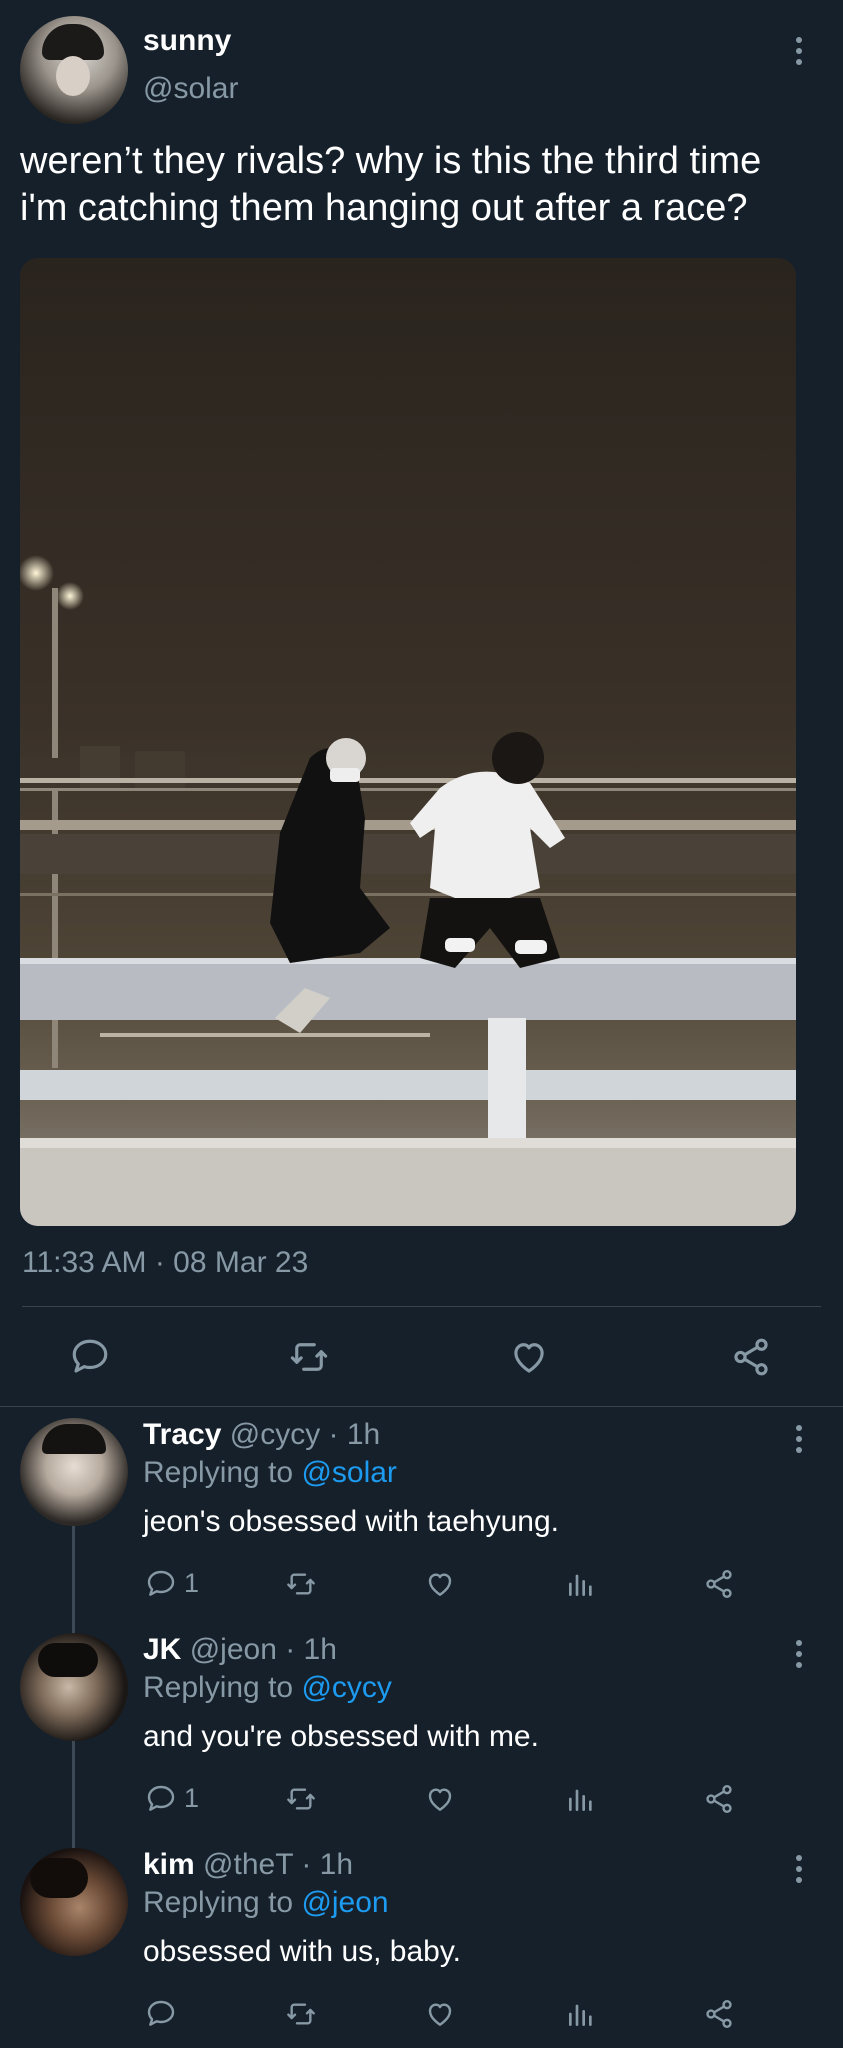  I want to click on reply-header: Tracy @cycy · 1h, so click(261, 1435).